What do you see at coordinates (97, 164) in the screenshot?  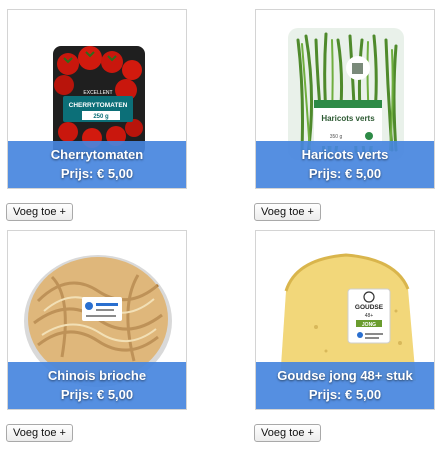 I see `product-info-band: Cherrytomaten Prijs: € 5,00` at bounding box center [97, 164].